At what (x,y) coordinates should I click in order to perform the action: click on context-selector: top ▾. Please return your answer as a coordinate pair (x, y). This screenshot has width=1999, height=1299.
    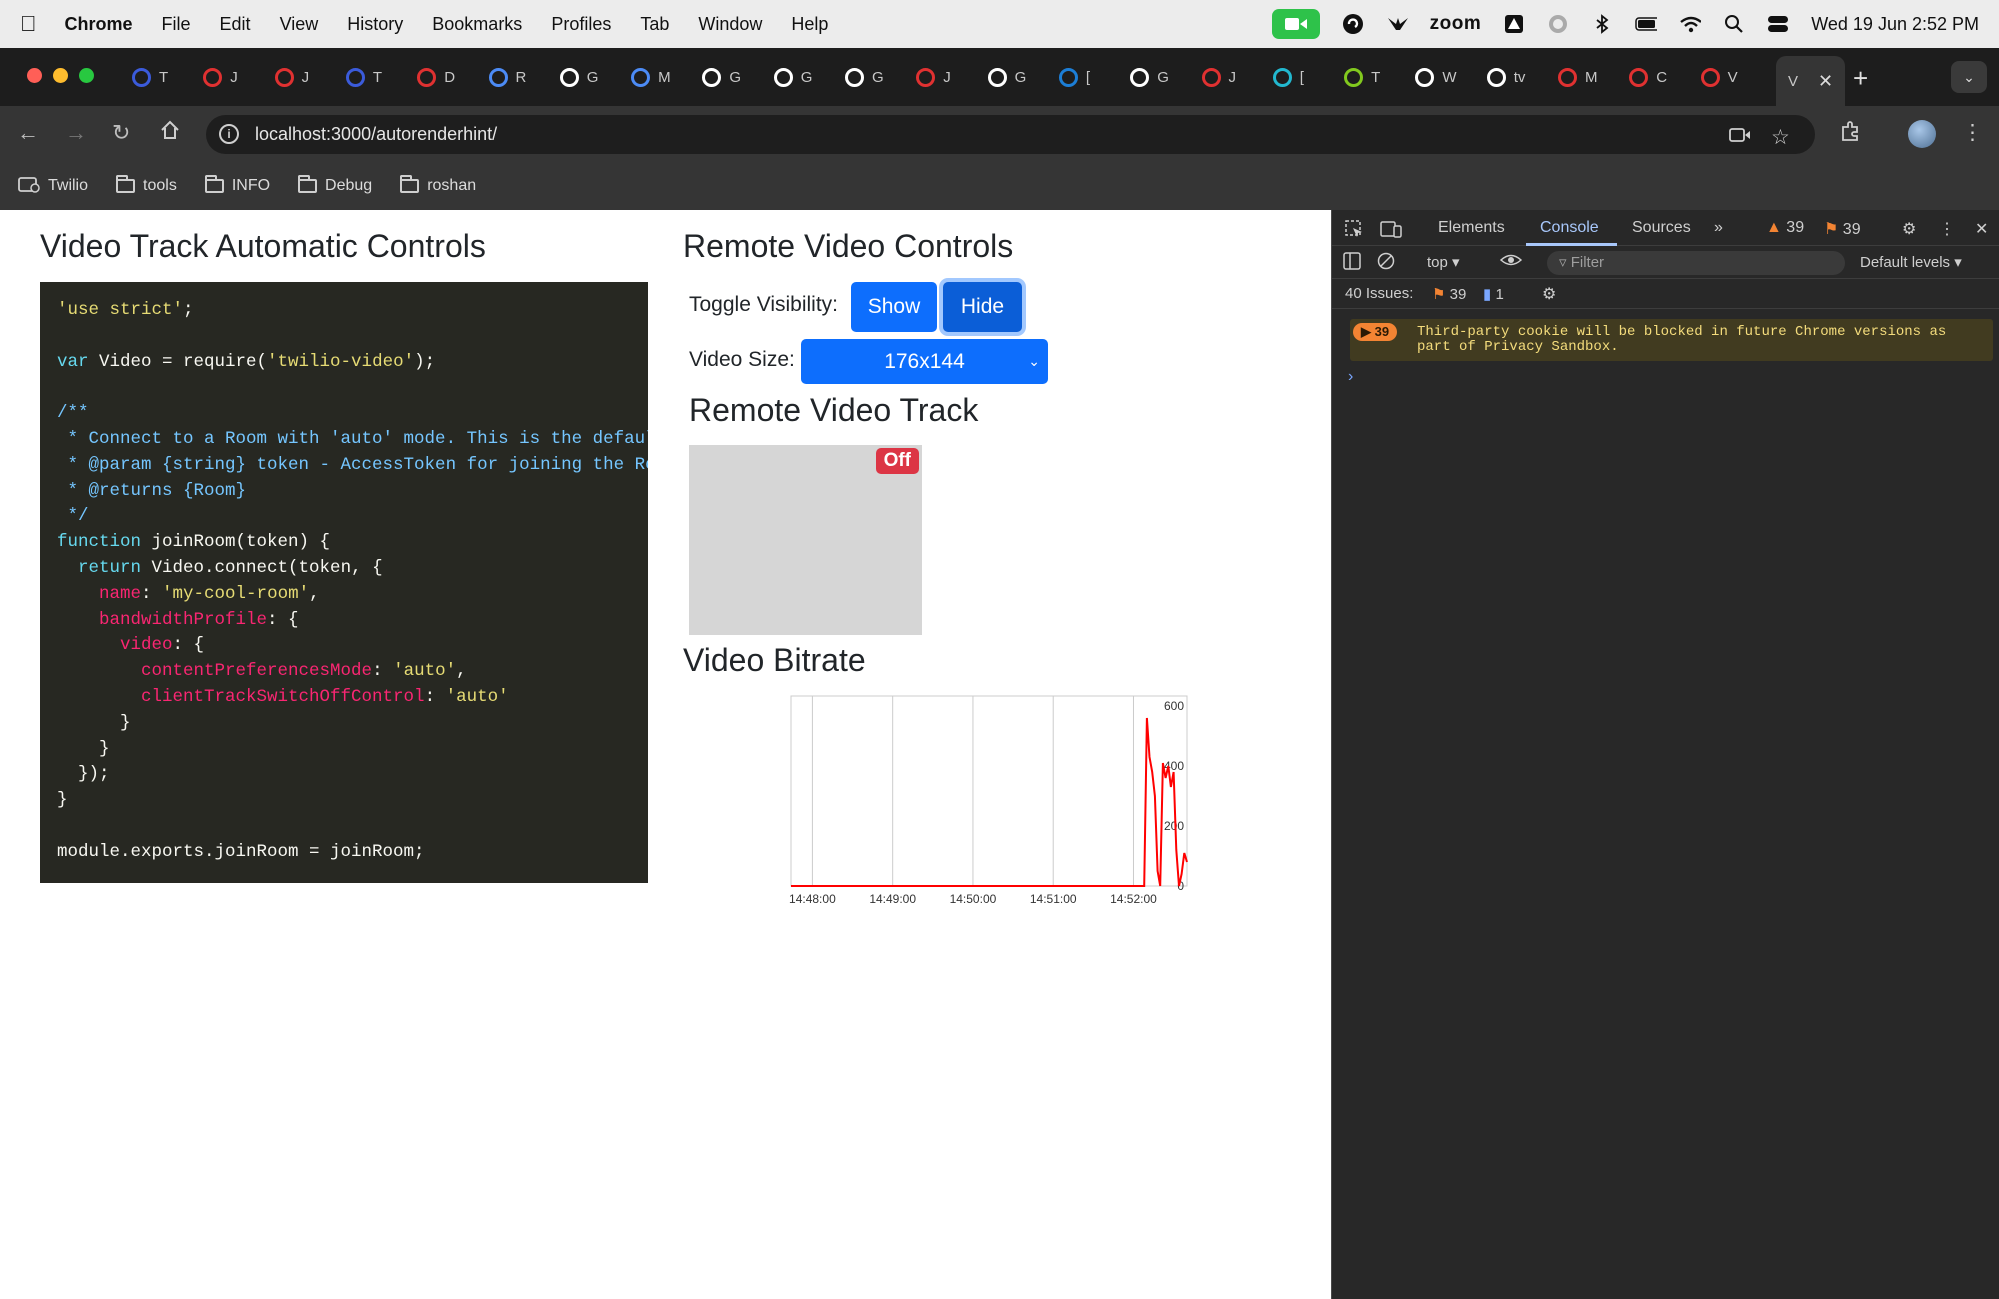
    Looking at the image, I should click on (1443, 262).